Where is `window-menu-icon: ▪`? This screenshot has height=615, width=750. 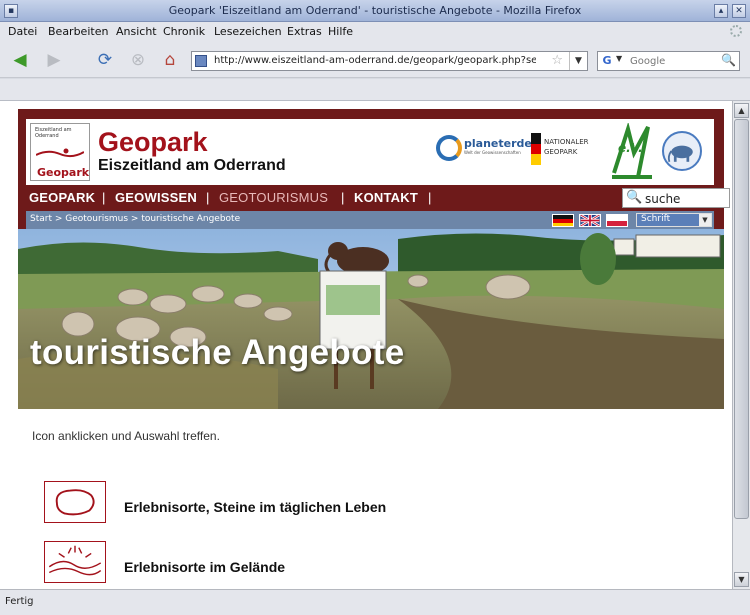
window-menu-icon: ▪ is located at coordinates (11, 11).